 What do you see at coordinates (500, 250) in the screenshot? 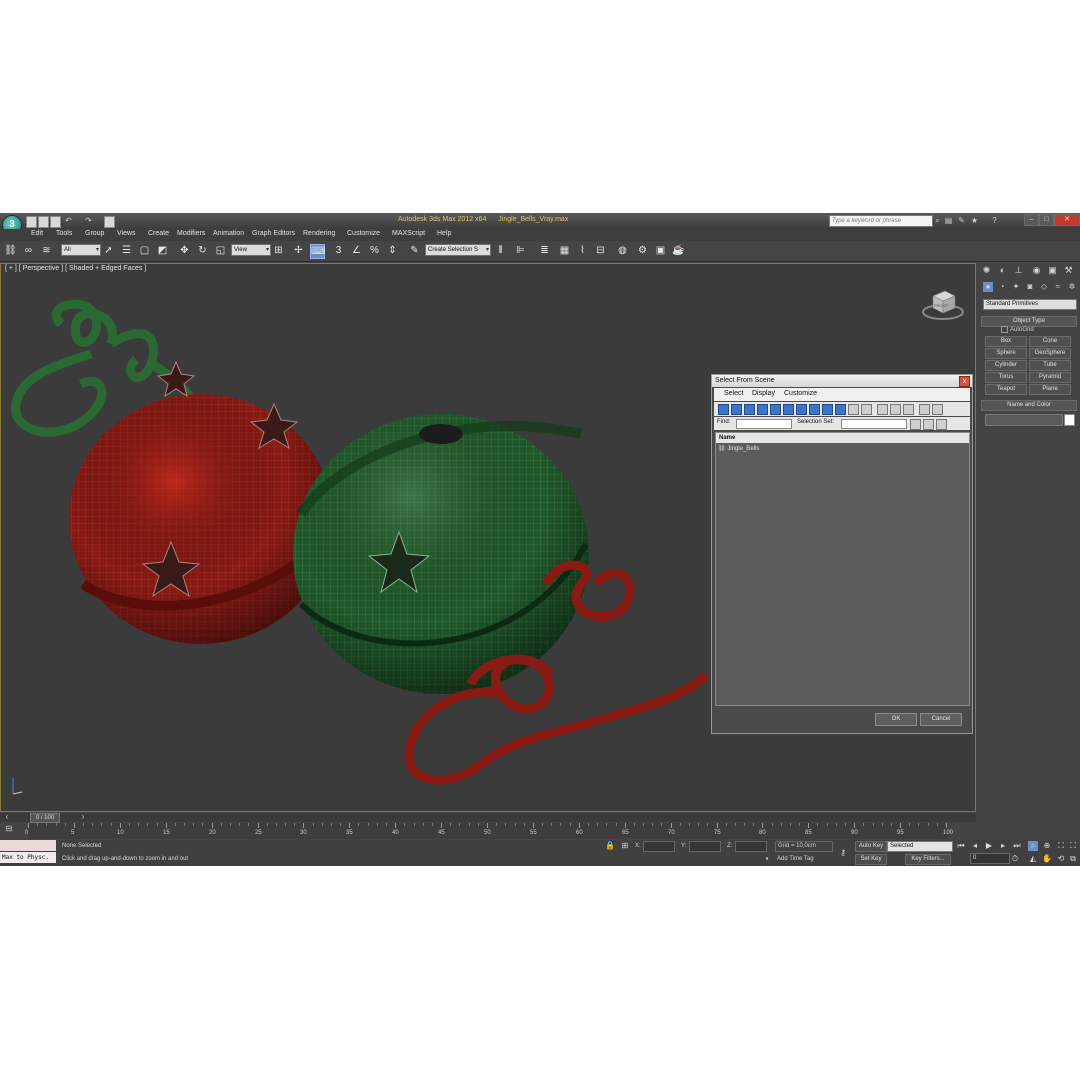
I see `mirror-icon: ⫴` at bounding box center [500, 250].